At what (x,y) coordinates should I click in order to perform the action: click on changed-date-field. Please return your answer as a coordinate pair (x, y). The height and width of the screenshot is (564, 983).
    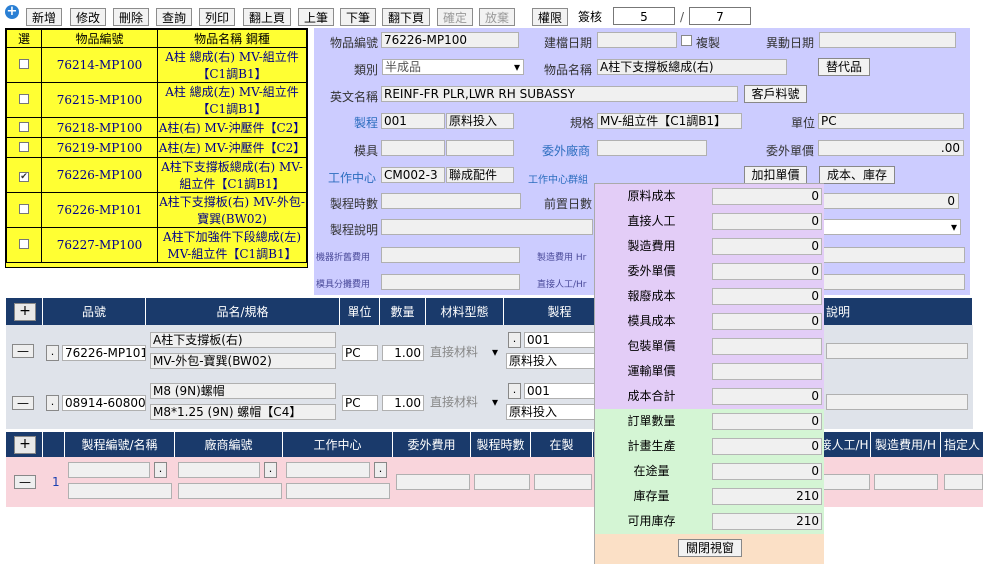
    Looking at the image, I should click on (887, 40).